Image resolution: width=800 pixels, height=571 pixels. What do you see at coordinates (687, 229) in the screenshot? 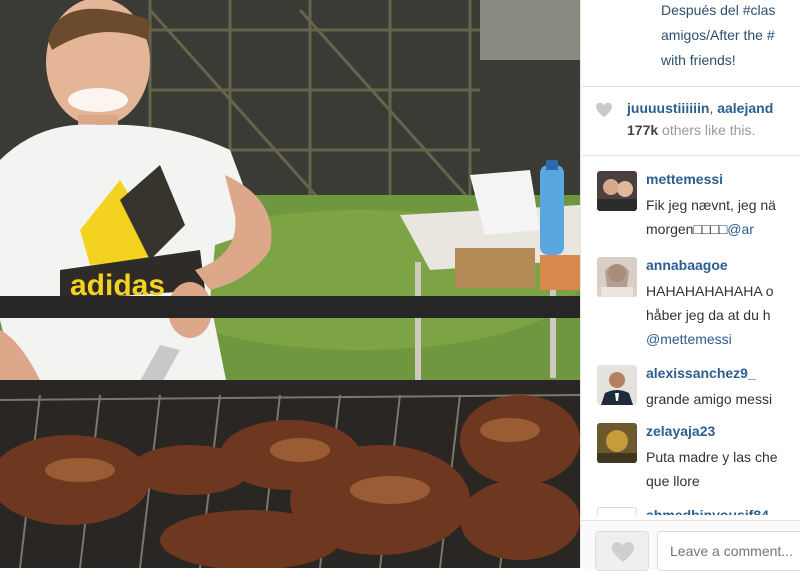
I see `comment-text-line: morgen□□□□` at bounding box center [687, 229].